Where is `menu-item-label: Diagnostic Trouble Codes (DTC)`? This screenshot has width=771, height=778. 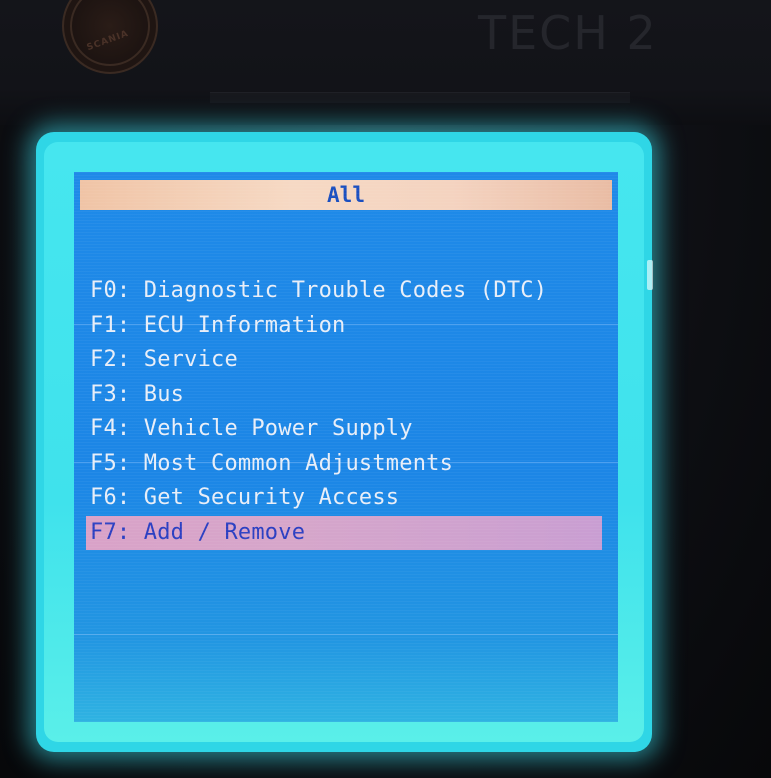 menu-item-label: Diagnostic Trouble Codes (DTC) is located at coordinates (345, 290).